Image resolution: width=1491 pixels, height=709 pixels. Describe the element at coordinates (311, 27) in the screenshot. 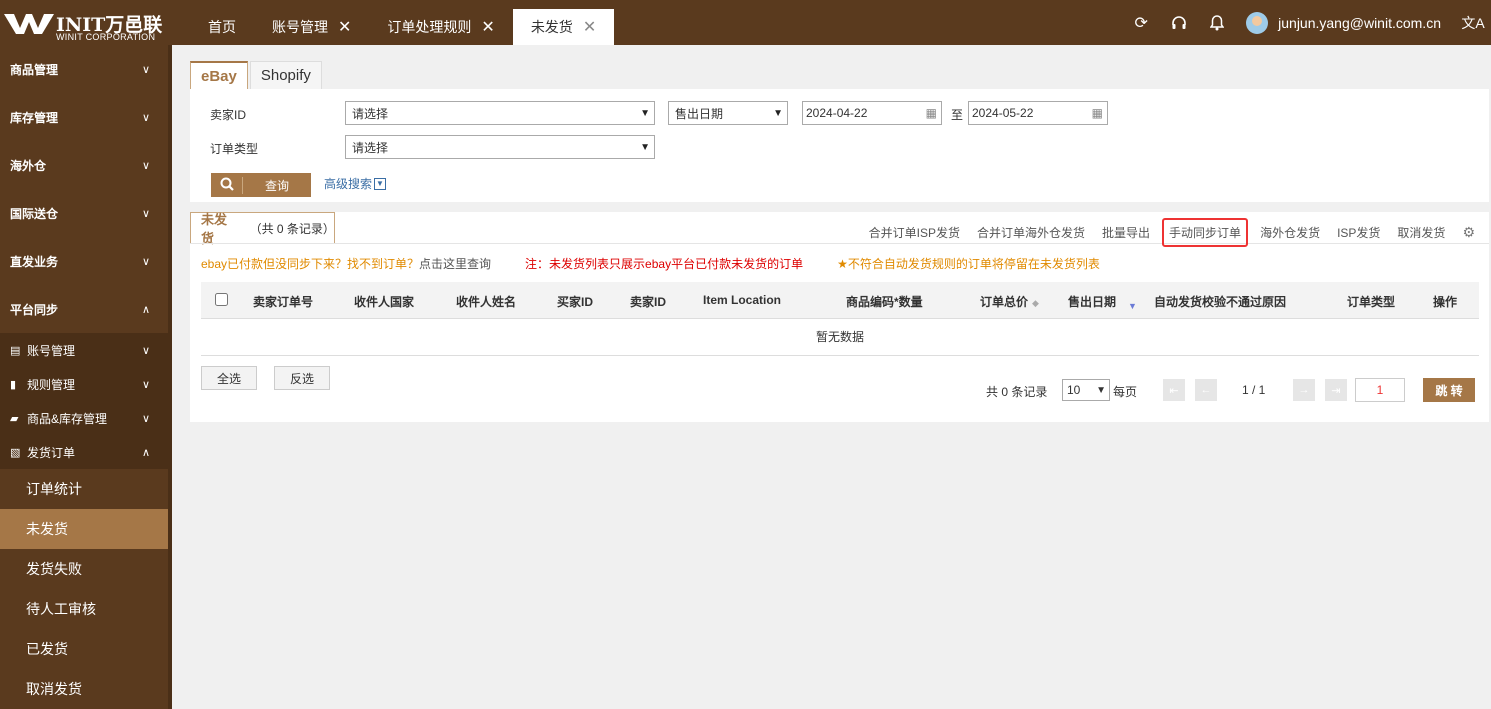

I see `tab-account: 账号管理 ✕` at that location.